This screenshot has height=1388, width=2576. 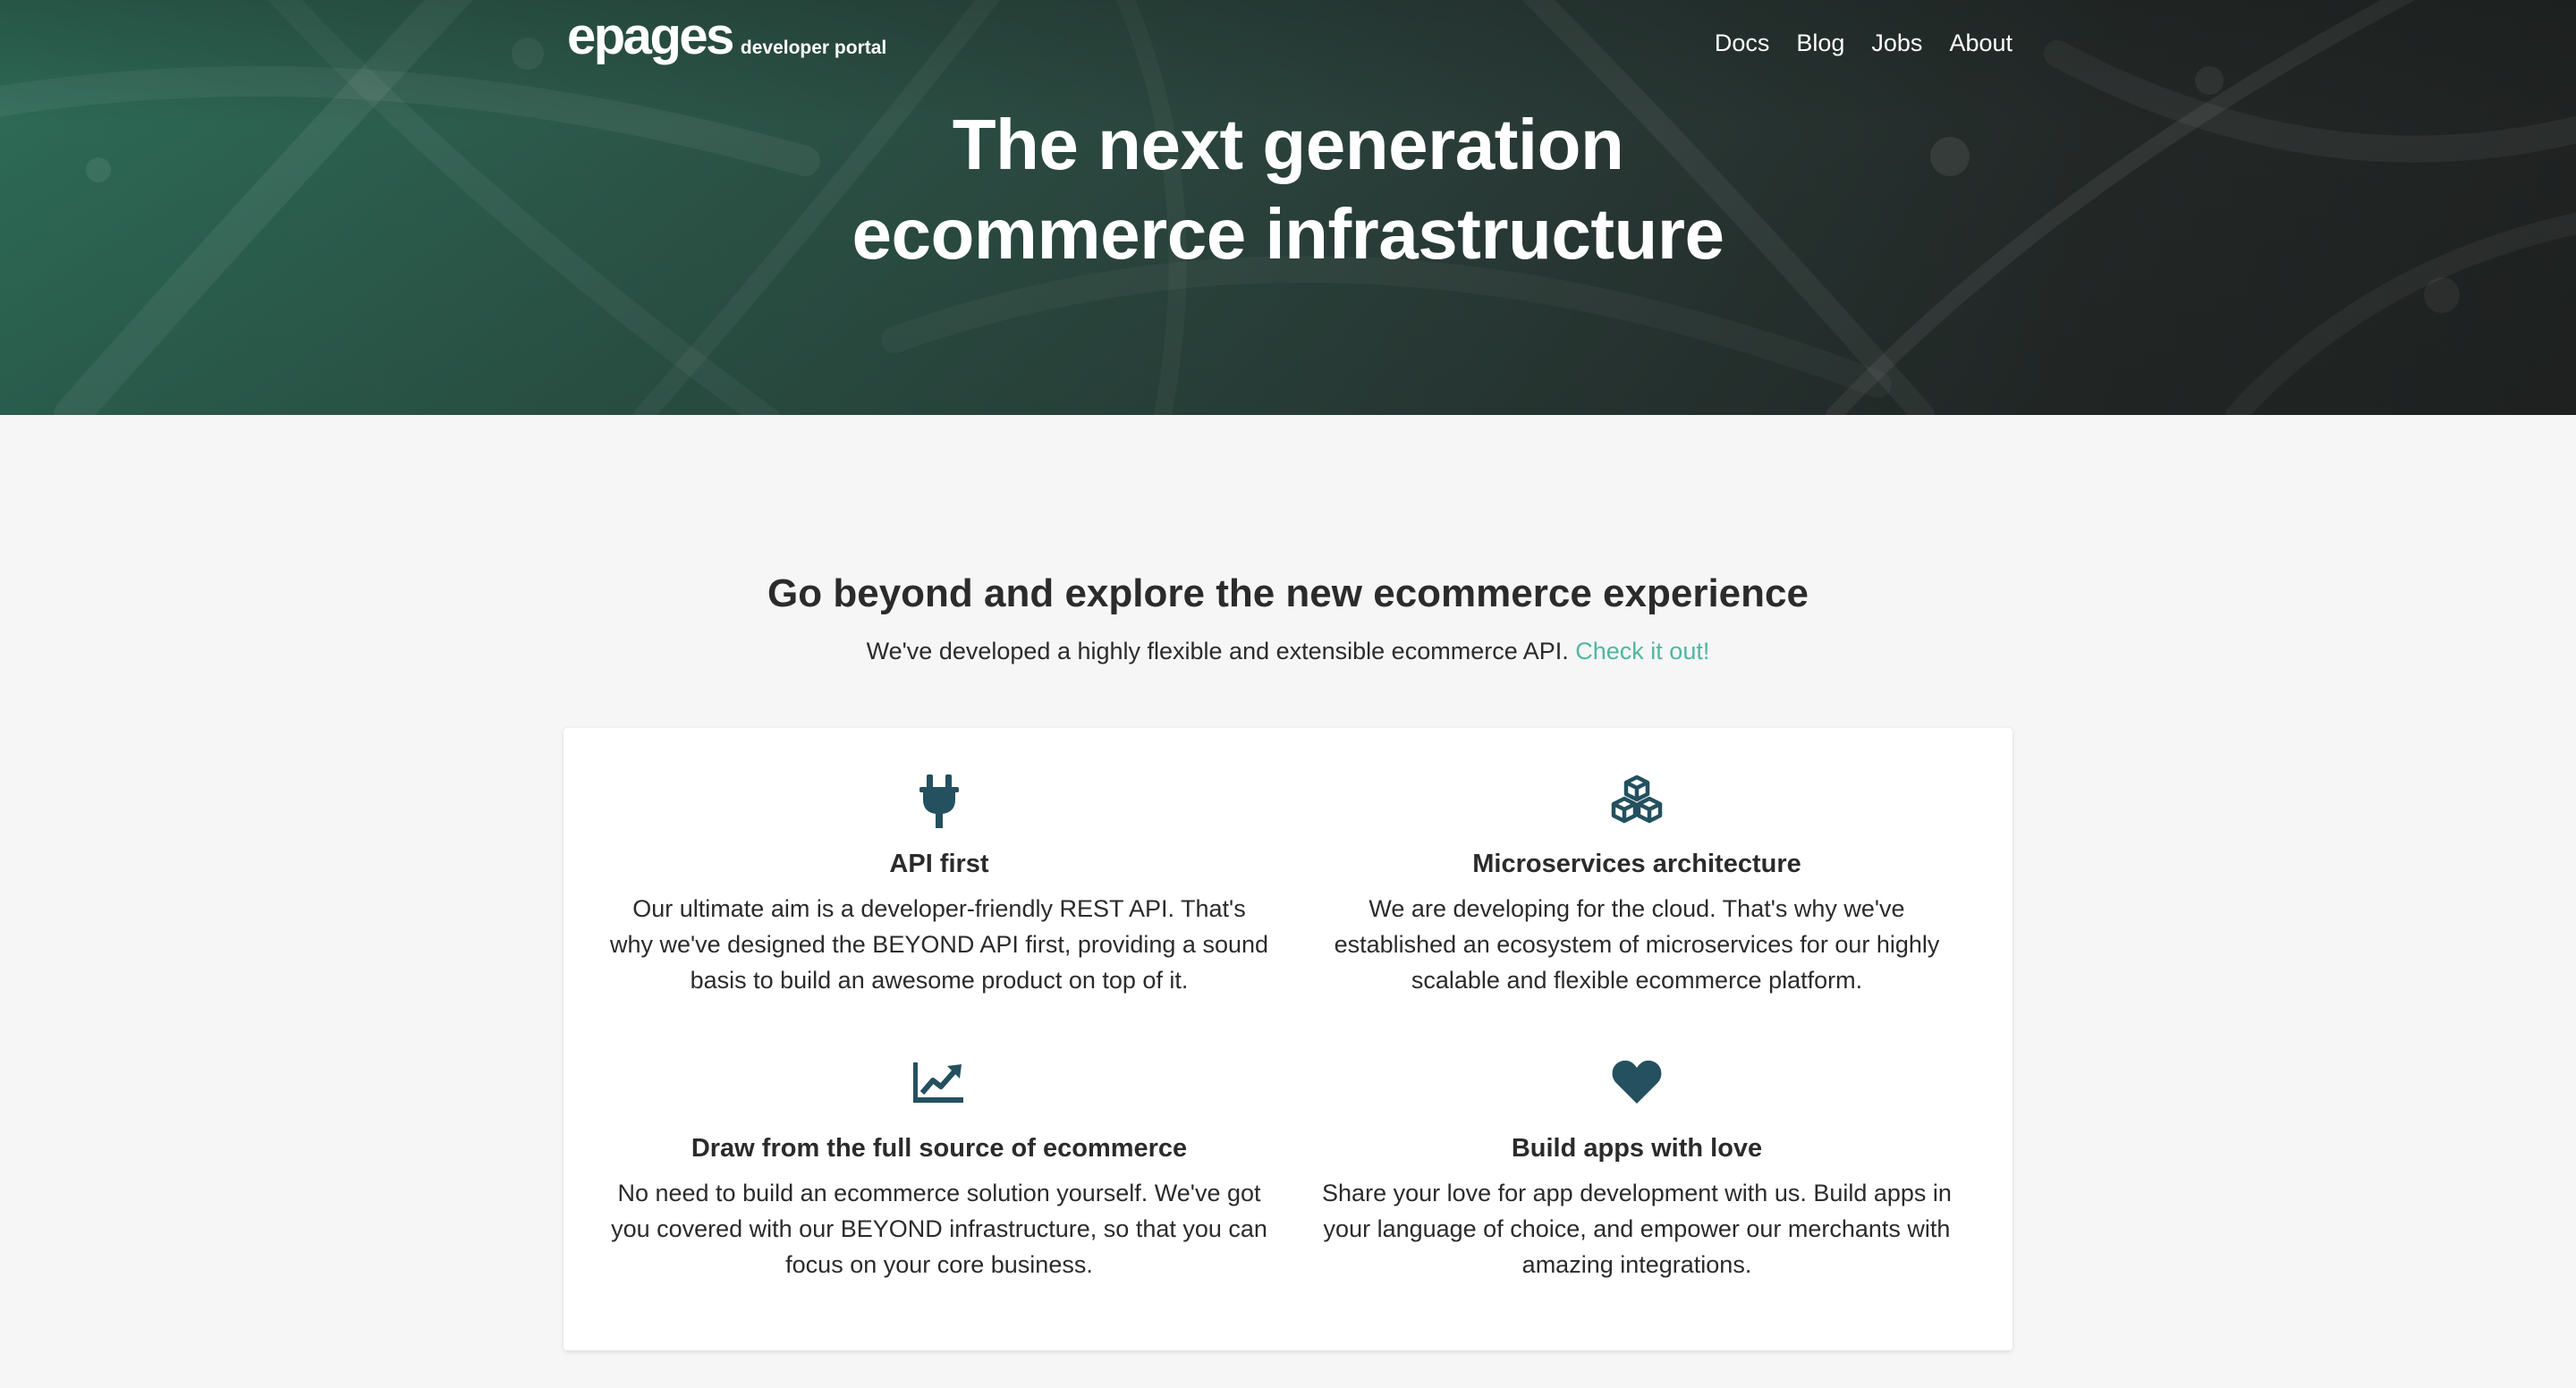 What do you see at coordinates (1742, 43) in the screenshot?
I see `nav-link-docs: Docs` at bounding box center [1742, 43].